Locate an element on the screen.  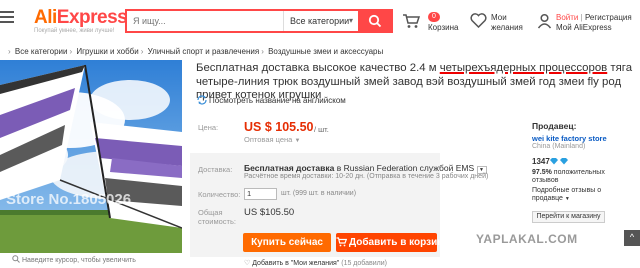
breadcrumb-item-kites: Воздушные змеи и аксессуары is located at coordinates (325, 51).